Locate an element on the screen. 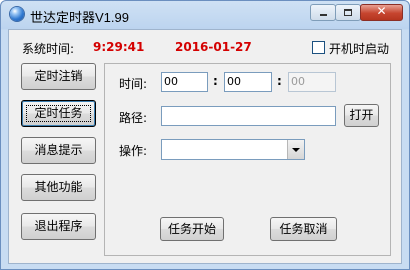 Image resolution: width=410 pixels, height=270 pixels. nav-exit-button: 退出程序 is located at coordinates (58, 226).